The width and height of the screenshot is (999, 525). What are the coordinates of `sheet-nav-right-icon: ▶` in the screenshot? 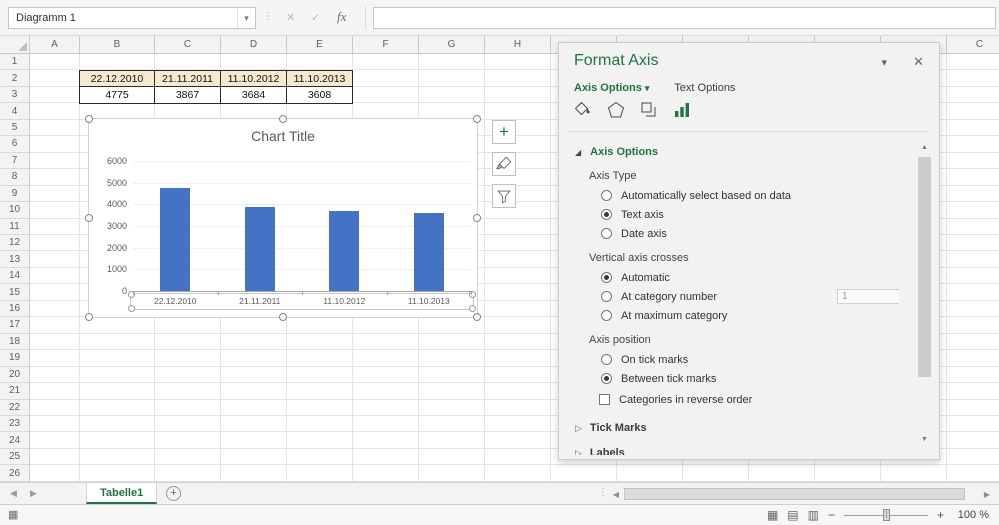 It's located at (33, 493).